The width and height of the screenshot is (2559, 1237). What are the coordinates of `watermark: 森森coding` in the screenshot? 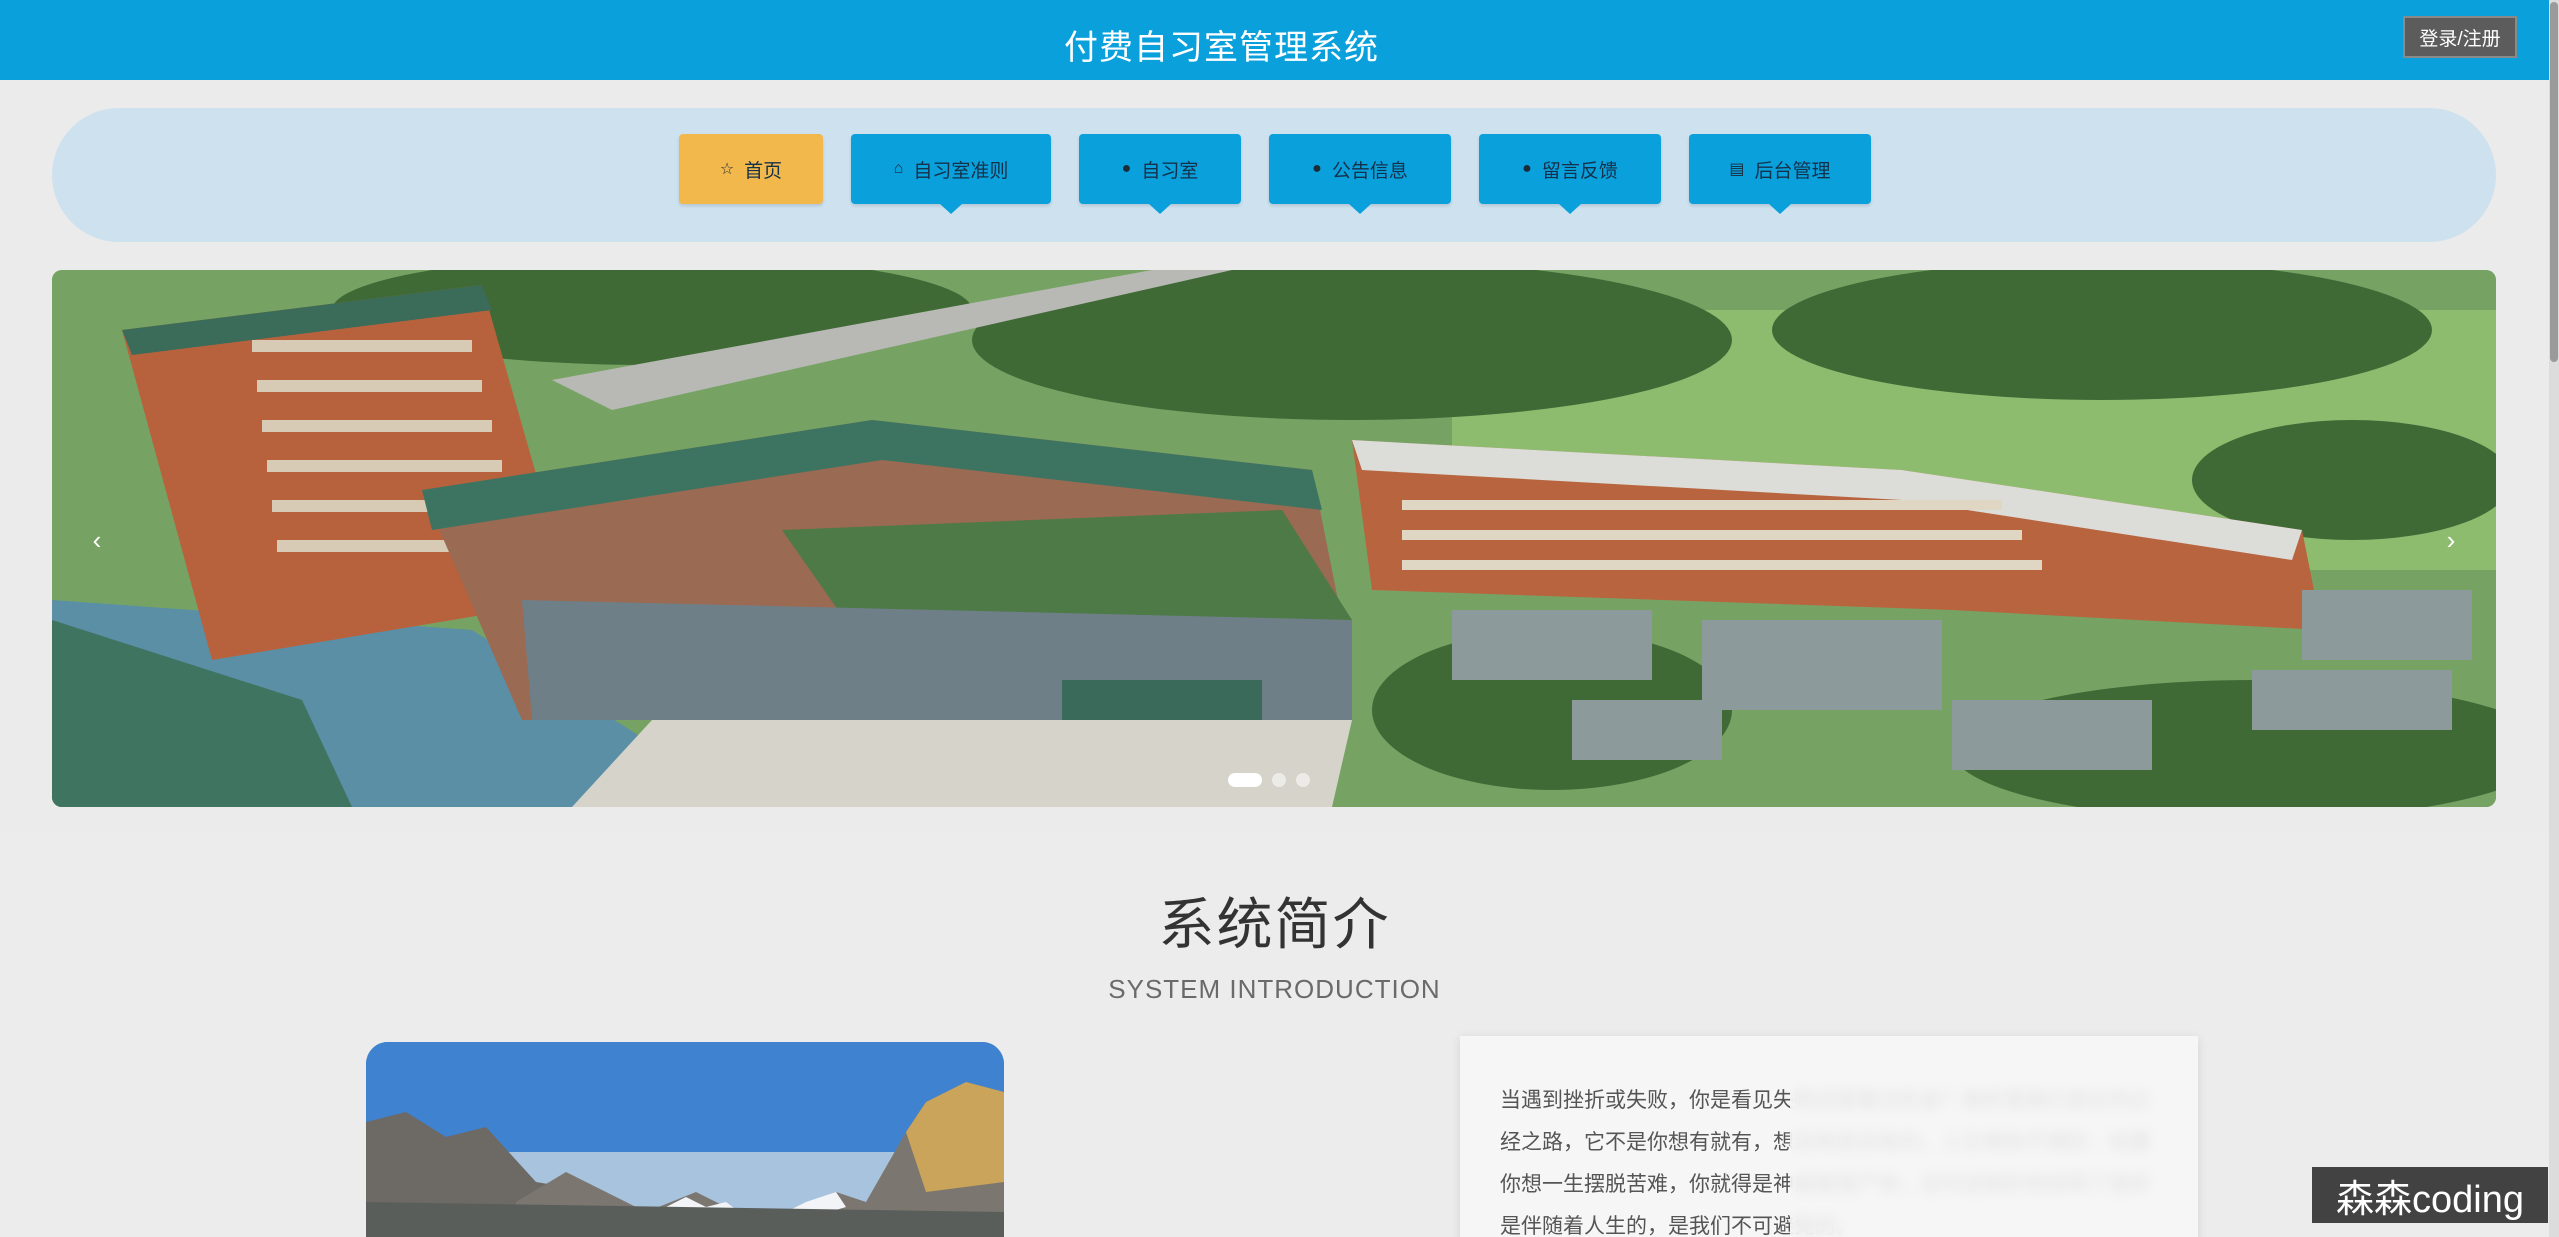 It's located at (2430, 1195).